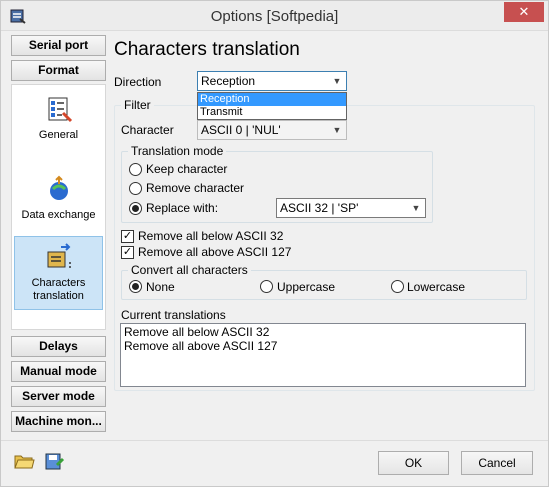 This screenshot has height=487, width=549. Describe the element at coordinates (173, 315) in the screenshot. I see `current-translations-label: Current translations` at that location.